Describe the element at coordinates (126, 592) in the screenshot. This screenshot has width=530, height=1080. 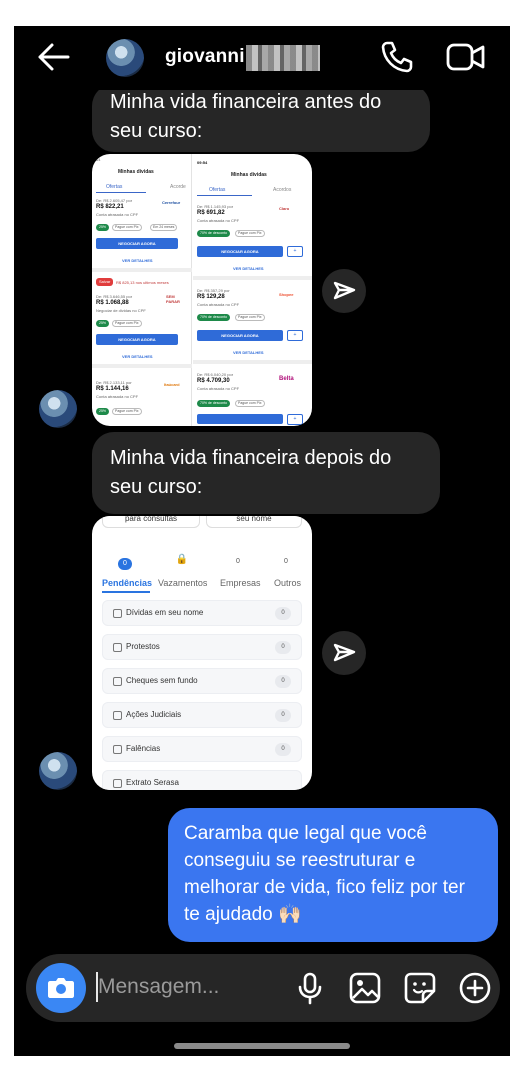
I see `tab-underline` at that location.